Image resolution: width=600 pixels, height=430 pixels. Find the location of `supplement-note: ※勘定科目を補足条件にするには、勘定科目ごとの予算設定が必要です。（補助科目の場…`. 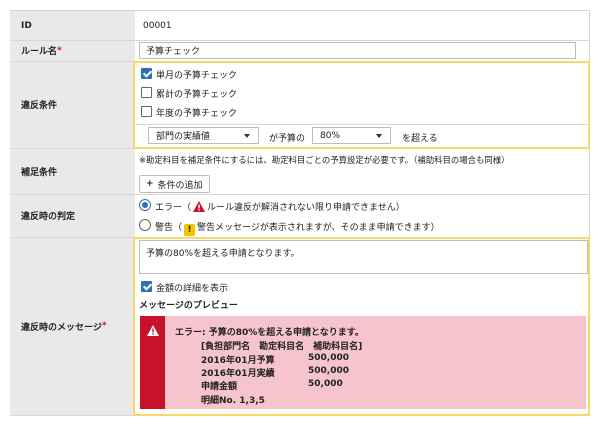

supplement-note: ※勘定科目を補足条件にするには、勘定科目ごとの予算設定が必要です。（補助科目の場… is located at coordinates (324, 160).